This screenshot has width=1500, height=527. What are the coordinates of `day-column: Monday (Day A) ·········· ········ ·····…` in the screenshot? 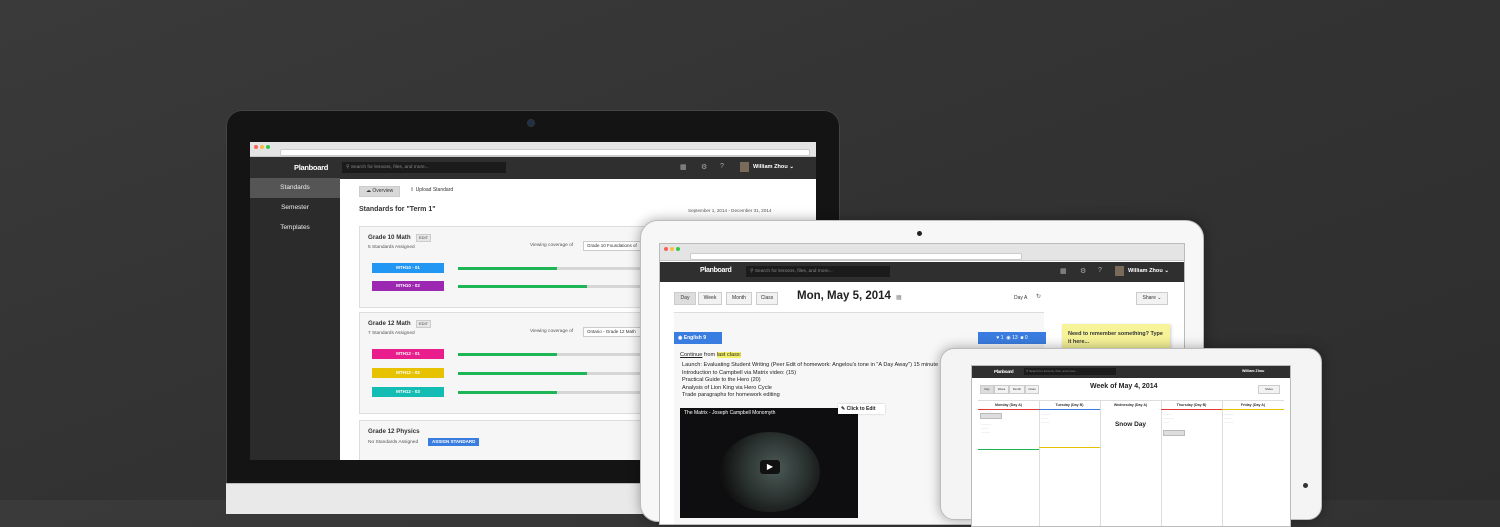 It's located at (1009, 463).